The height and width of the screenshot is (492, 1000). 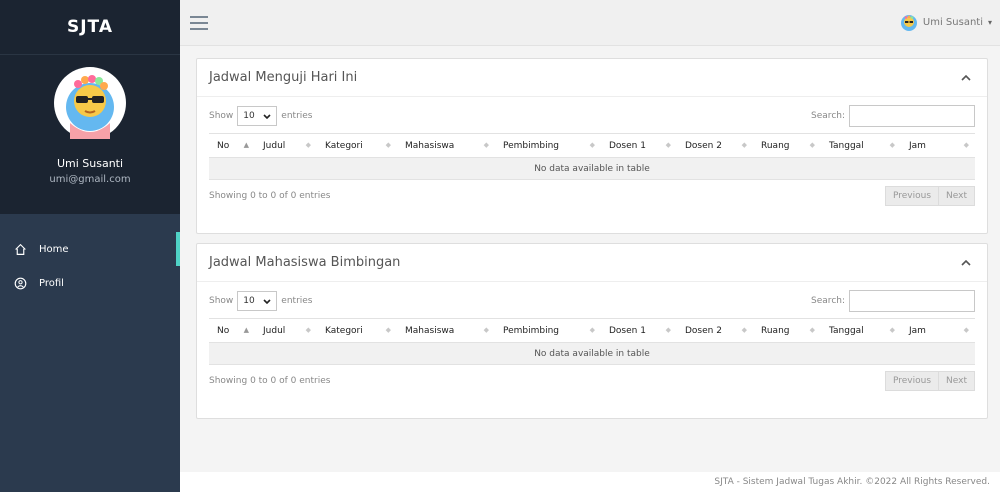 What do you see at coordinates (989, 22) in the screenshot?
I see `chevron-down-icon: ▾` at bounding box center [989, 22].